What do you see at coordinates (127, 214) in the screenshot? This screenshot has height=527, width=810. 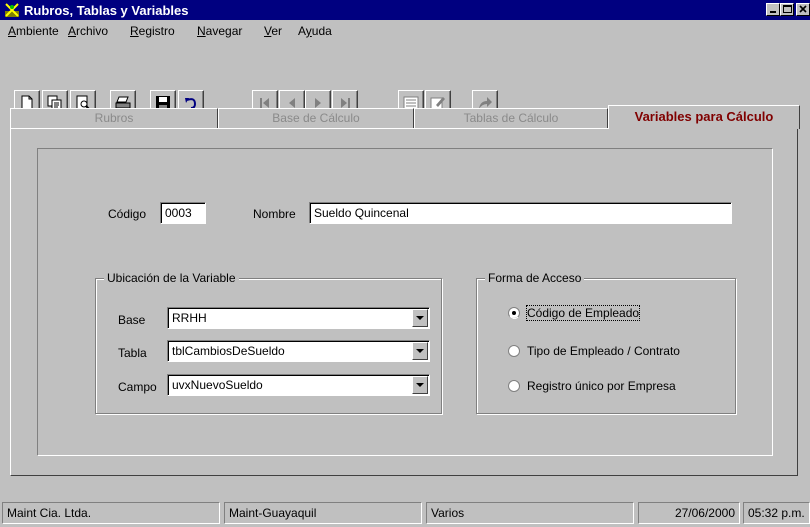 I see `codigo-label: Código` at bounding box center [127, 214].